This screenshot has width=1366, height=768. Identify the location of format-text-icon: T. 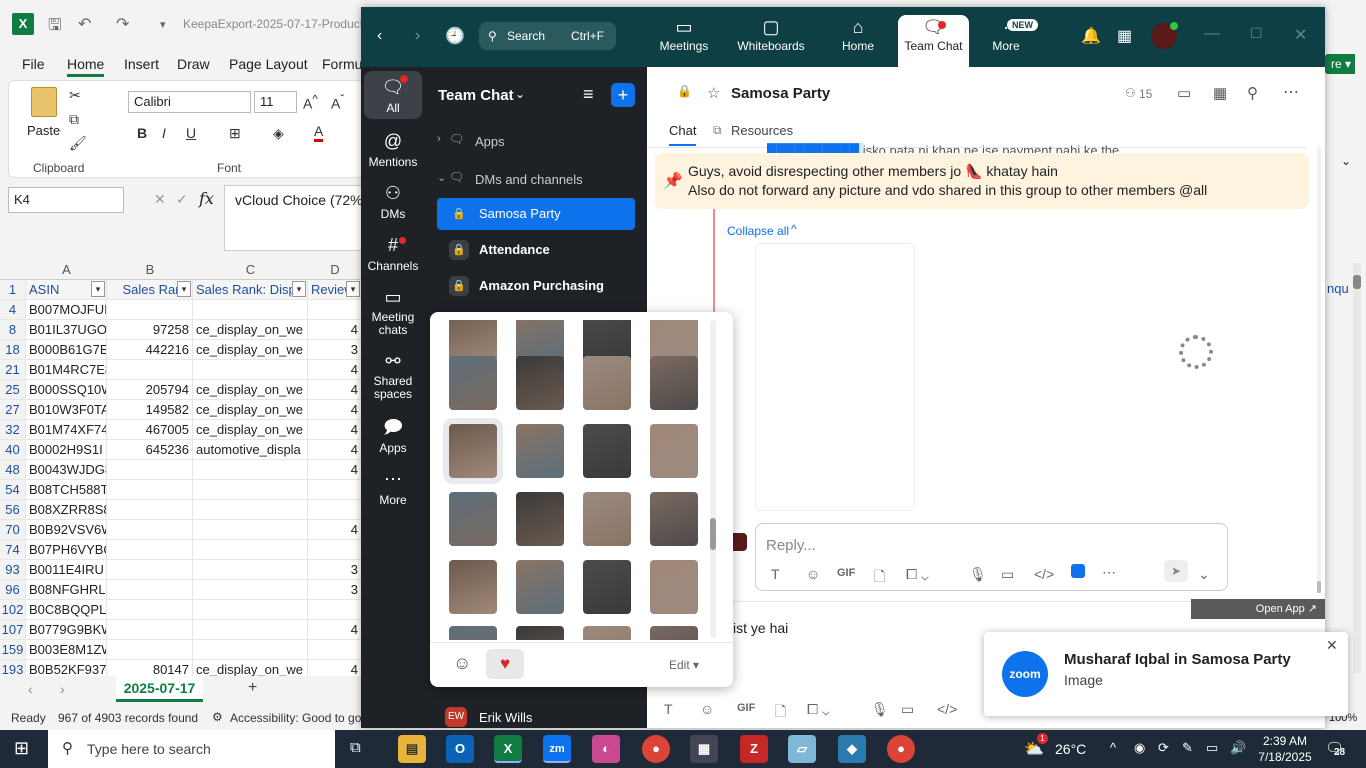
(668, 709).